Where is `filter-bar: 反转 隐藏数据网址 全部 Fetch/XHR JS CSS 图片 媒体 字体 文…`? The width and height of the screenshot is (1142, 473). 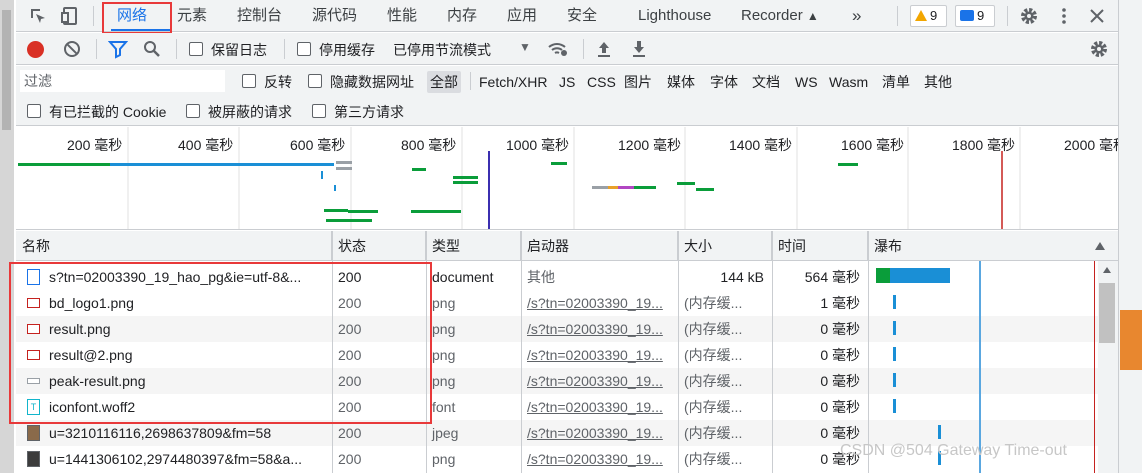 filter-bar: 反转 隐藏数据网址 全部 Fetch/XHR JS CSS 图片 媒体 字体 文… is located at coordinates (567, 81).